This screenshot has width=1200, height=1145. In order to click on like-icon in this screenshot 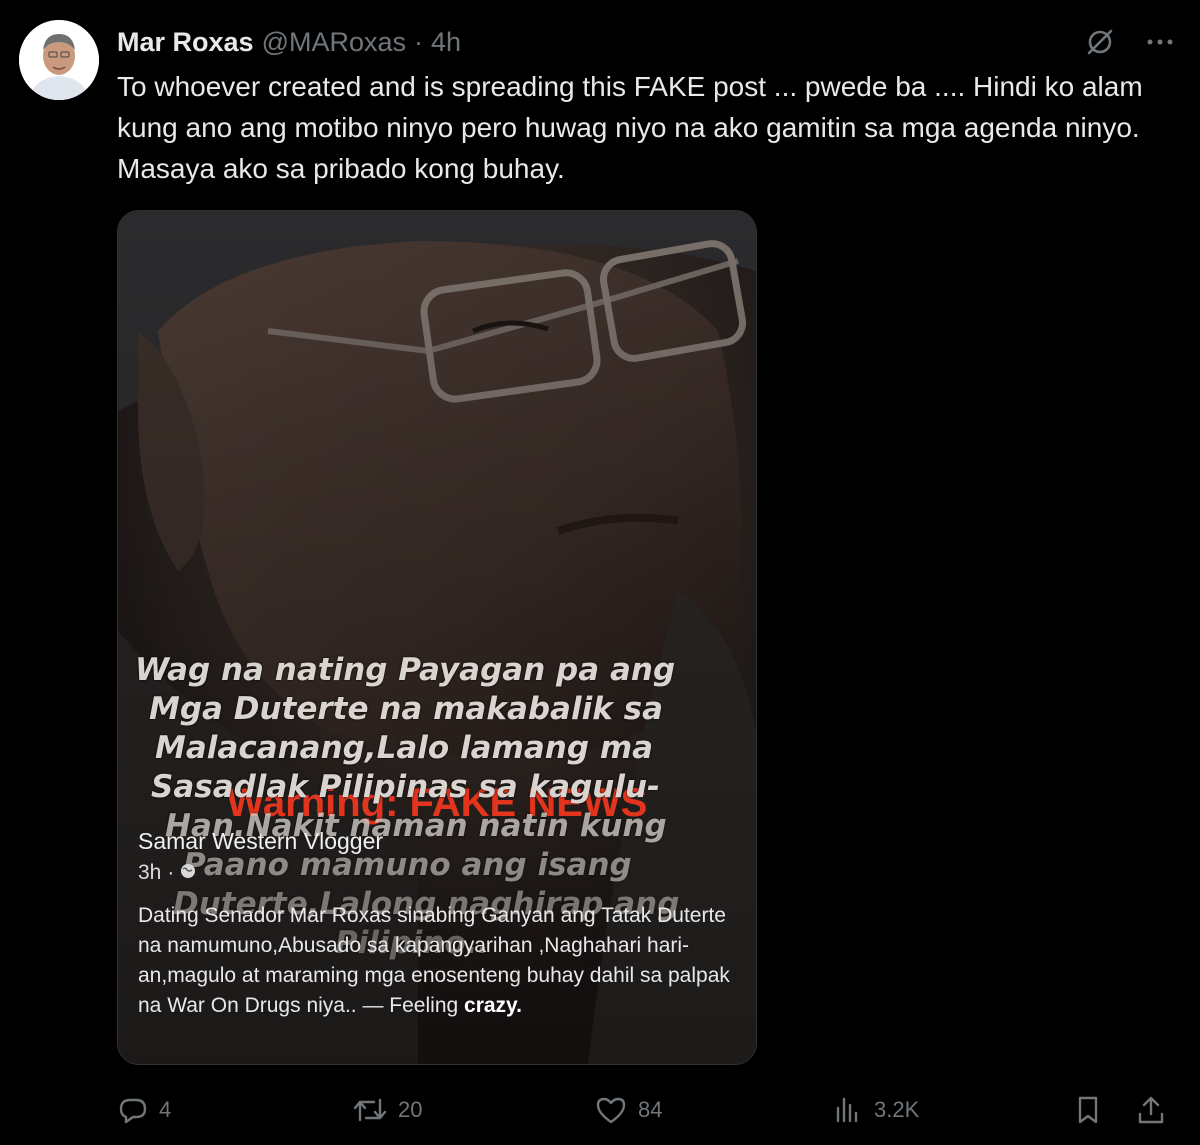, I will do `click(611, 1110)`.